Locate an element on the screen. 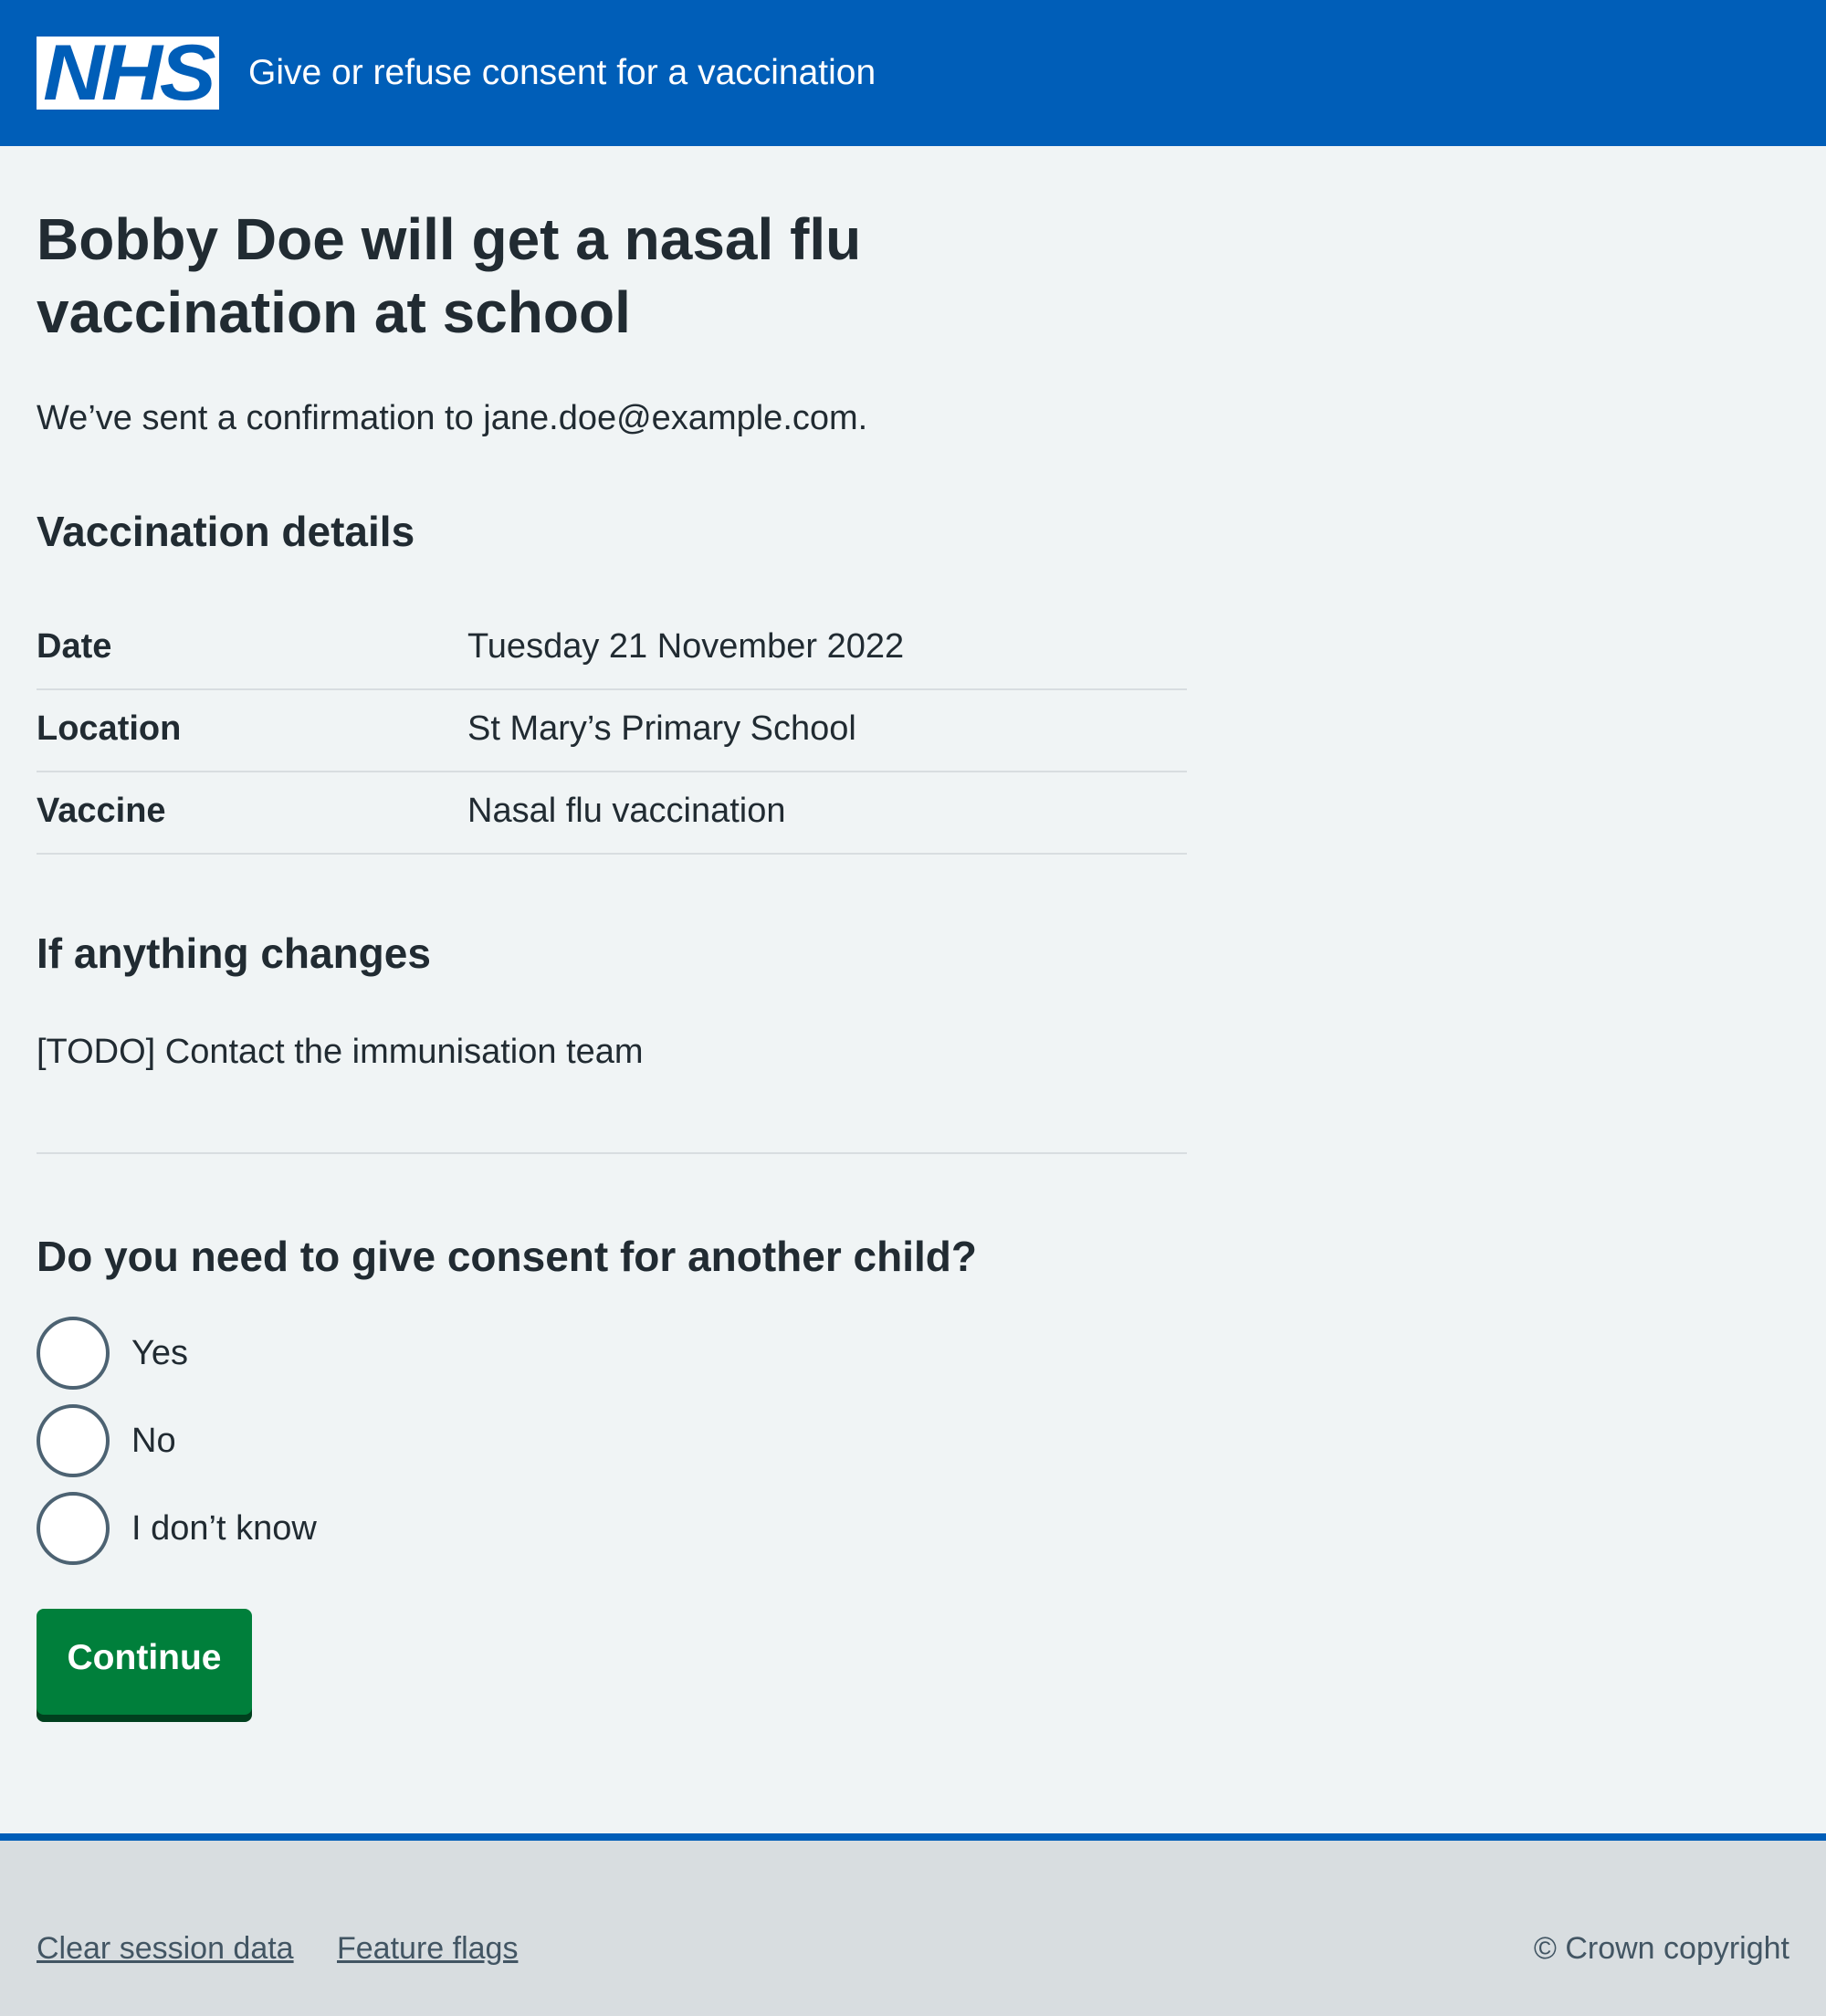 This screenshot has width=1826, height=2016. radio-label: No is located at coordinates (154, 1441).